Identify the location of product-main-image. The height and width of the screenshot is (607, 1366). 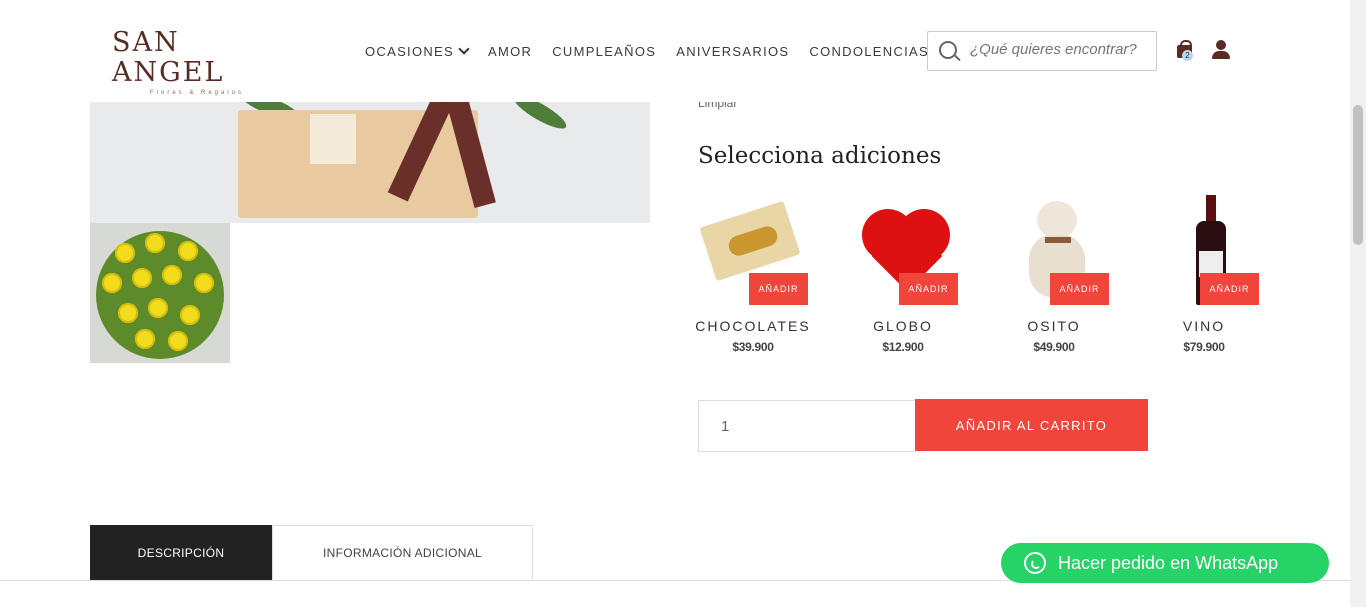
(370, 162).